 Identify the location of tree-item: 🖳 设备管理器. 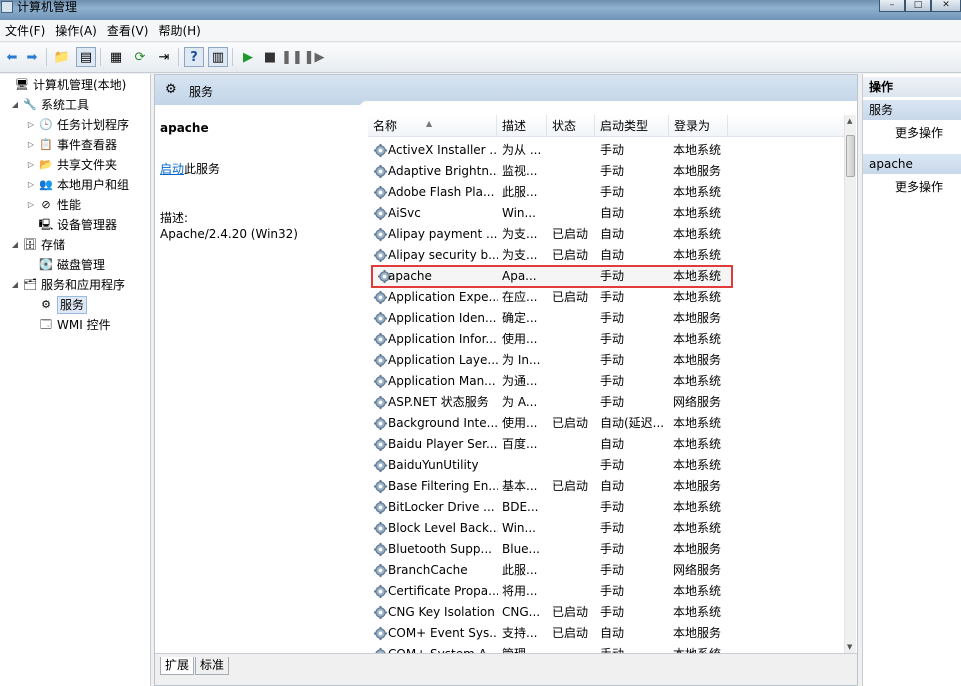
(71, 225).